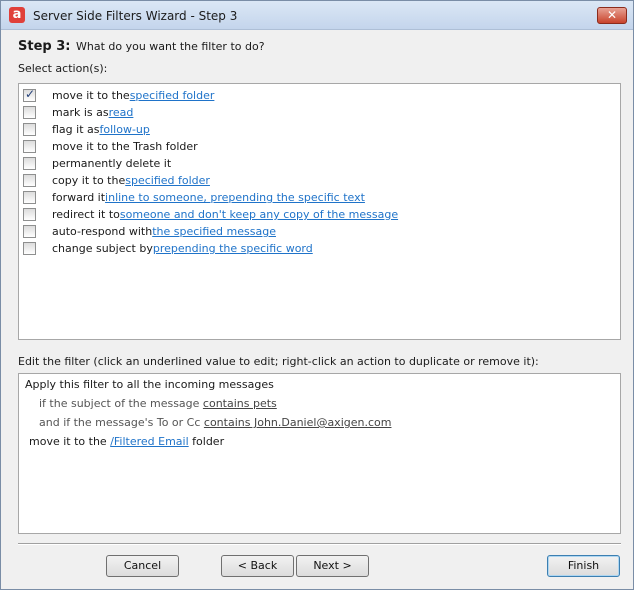 The image size is (634, 590). Describe the element at coordinates (76, 129) in the screenshot. I see `action-label: flag it as` at that location.